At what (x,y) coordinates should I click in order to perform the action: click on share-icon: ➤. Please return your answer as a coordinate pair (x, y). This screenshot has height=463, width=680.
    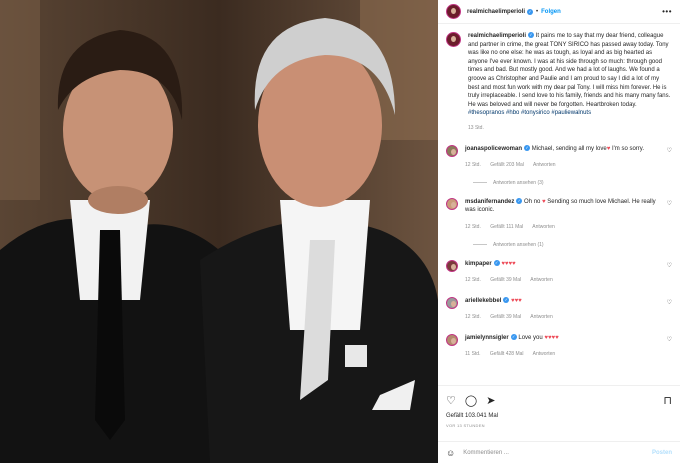
    Looking at the image, I should click on (490, 400).